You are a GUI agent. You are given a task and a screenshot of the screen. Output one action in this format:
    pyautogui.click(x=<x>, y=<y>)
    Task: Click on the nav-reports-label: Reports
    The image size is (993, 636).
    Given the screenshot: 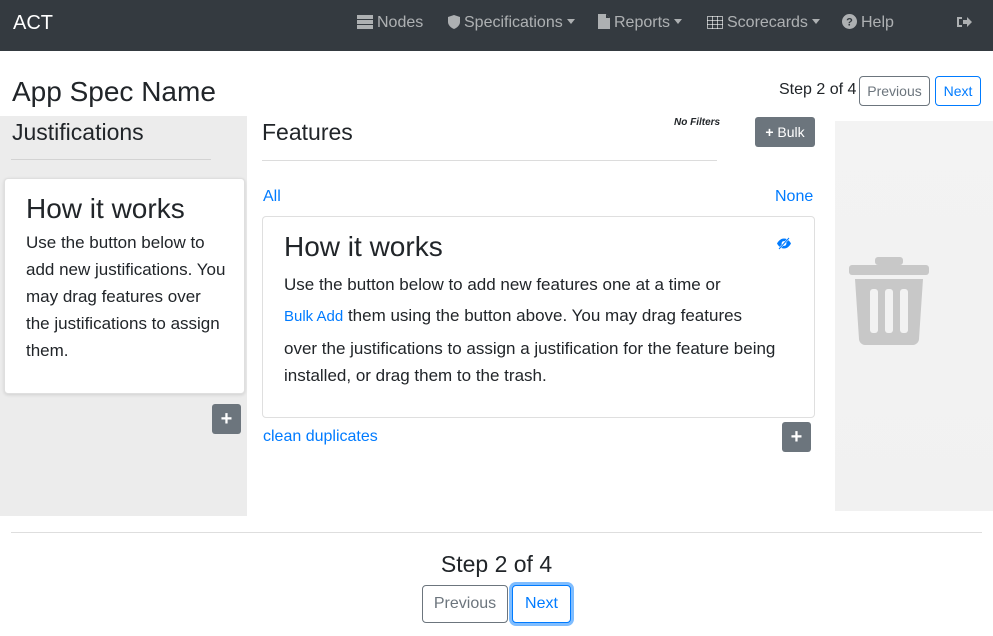 What is the action you would take?
    pyautogui.click(x=642, y=22)
    